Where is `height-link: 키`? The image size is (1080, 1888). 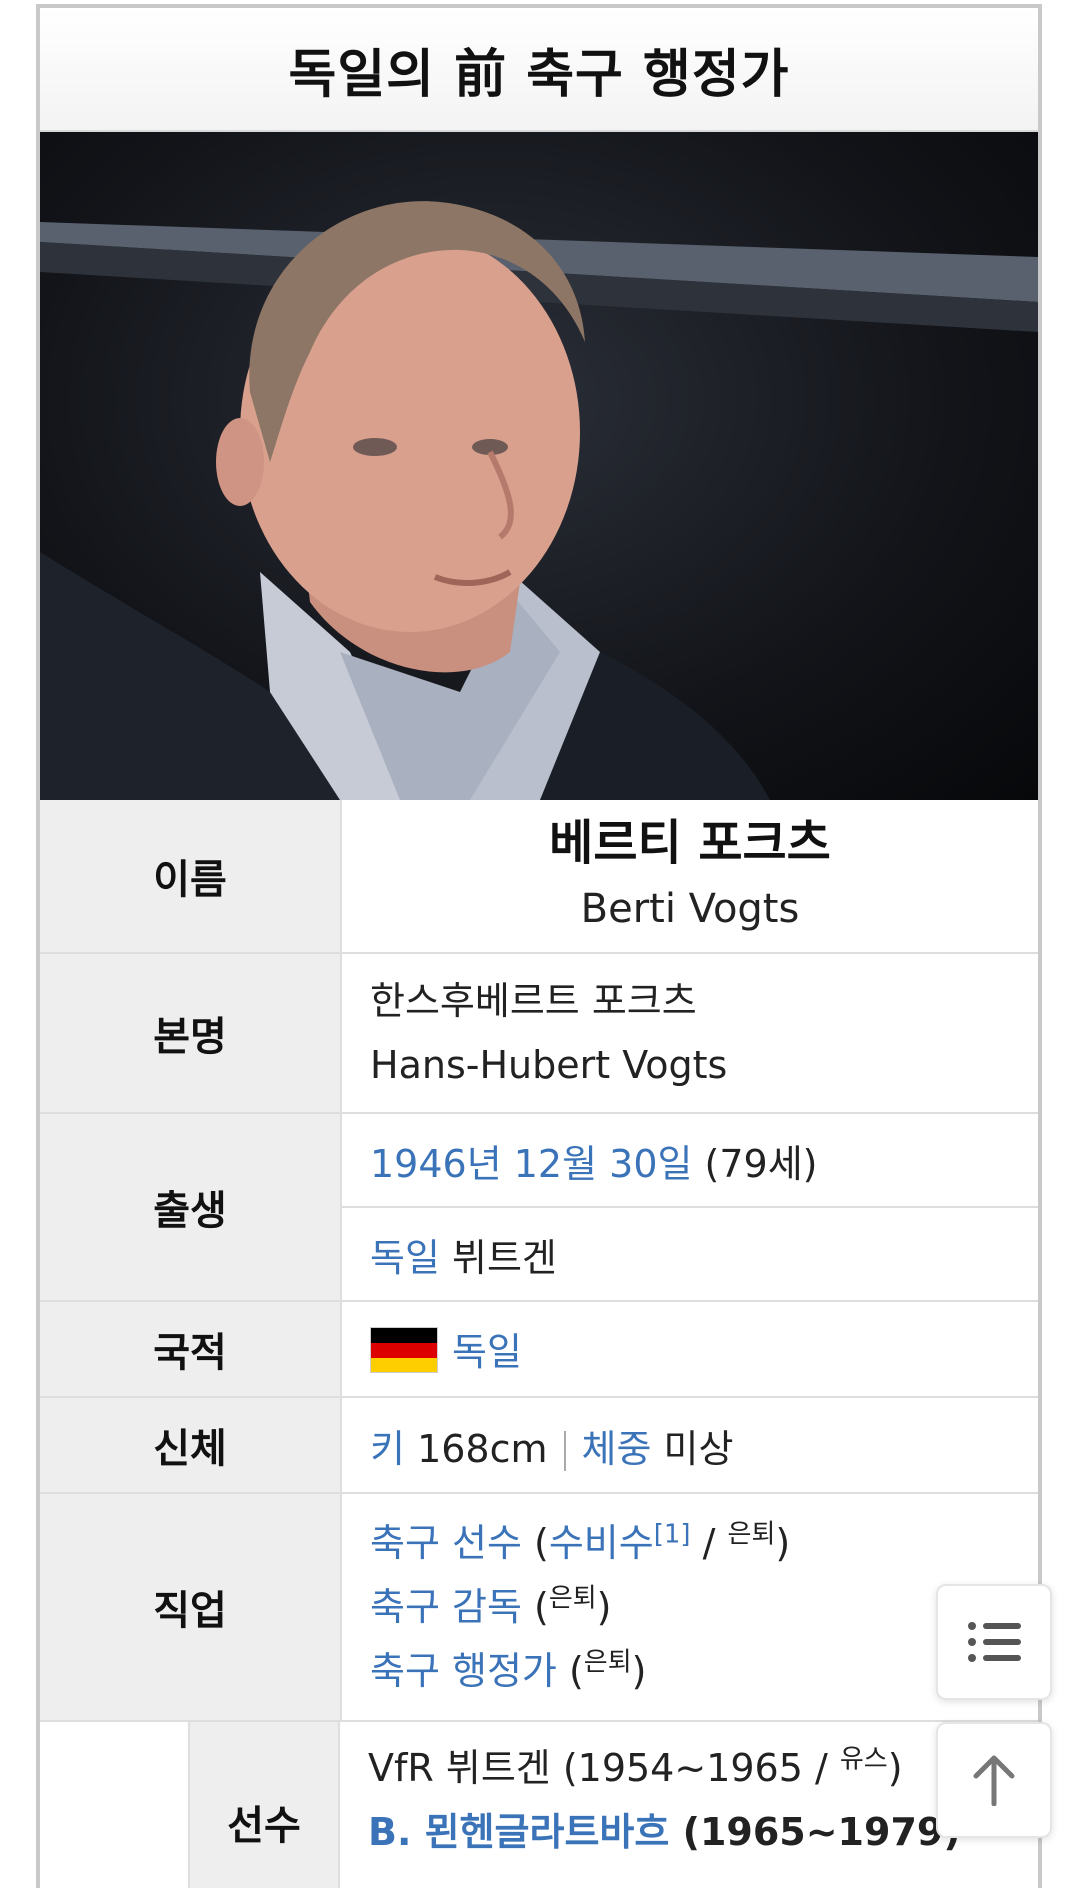 height-link: 키 is located at coordinates (387, 1449).